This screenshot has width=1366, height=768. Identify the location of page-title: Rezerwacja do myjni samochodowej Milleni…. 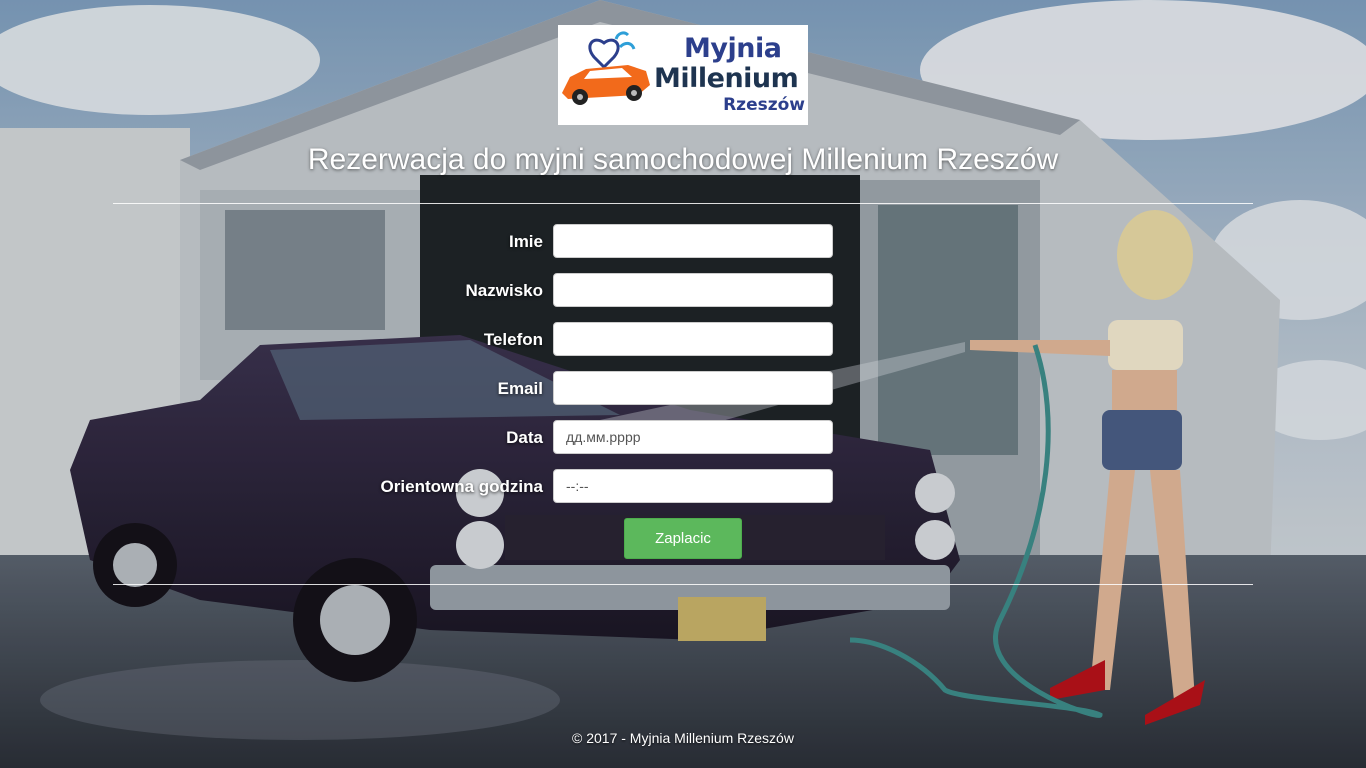
(683, 159).